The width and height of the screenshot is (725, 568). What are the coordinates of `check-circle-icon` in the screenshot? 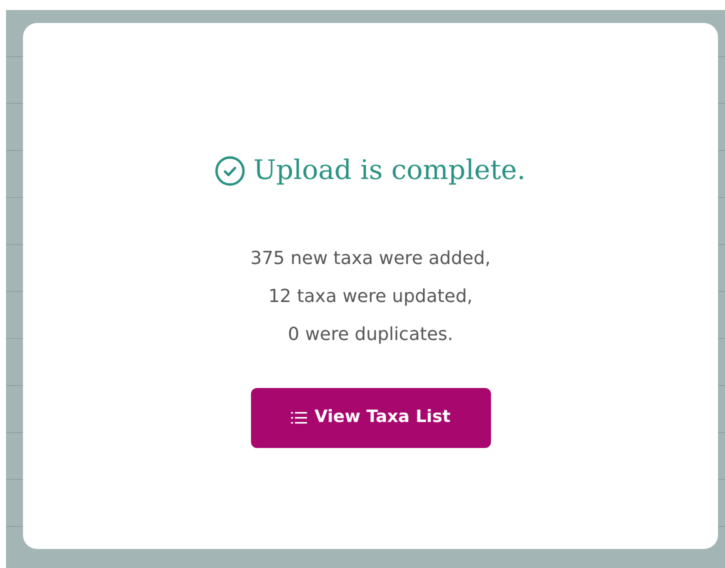 It's located at (230, 171).